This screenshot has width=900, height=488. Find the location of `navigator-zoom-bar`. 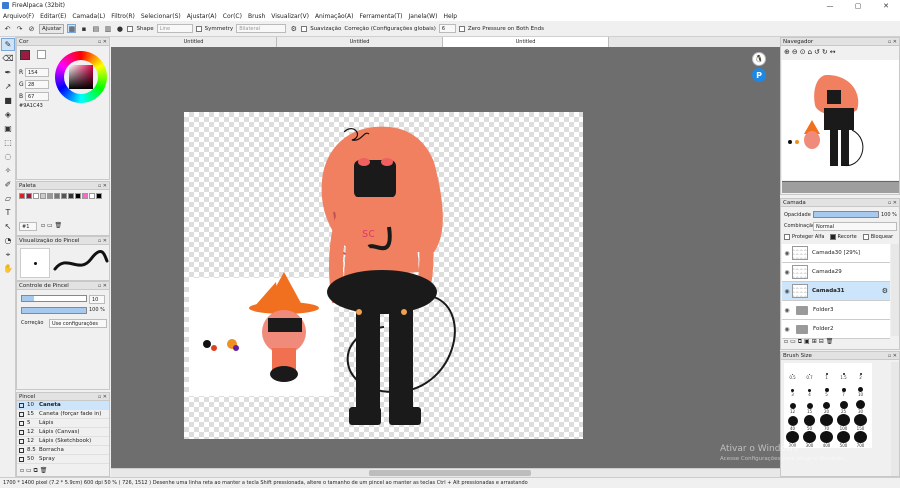

navigator-zoom-bar is located at coordinates (840, 187).